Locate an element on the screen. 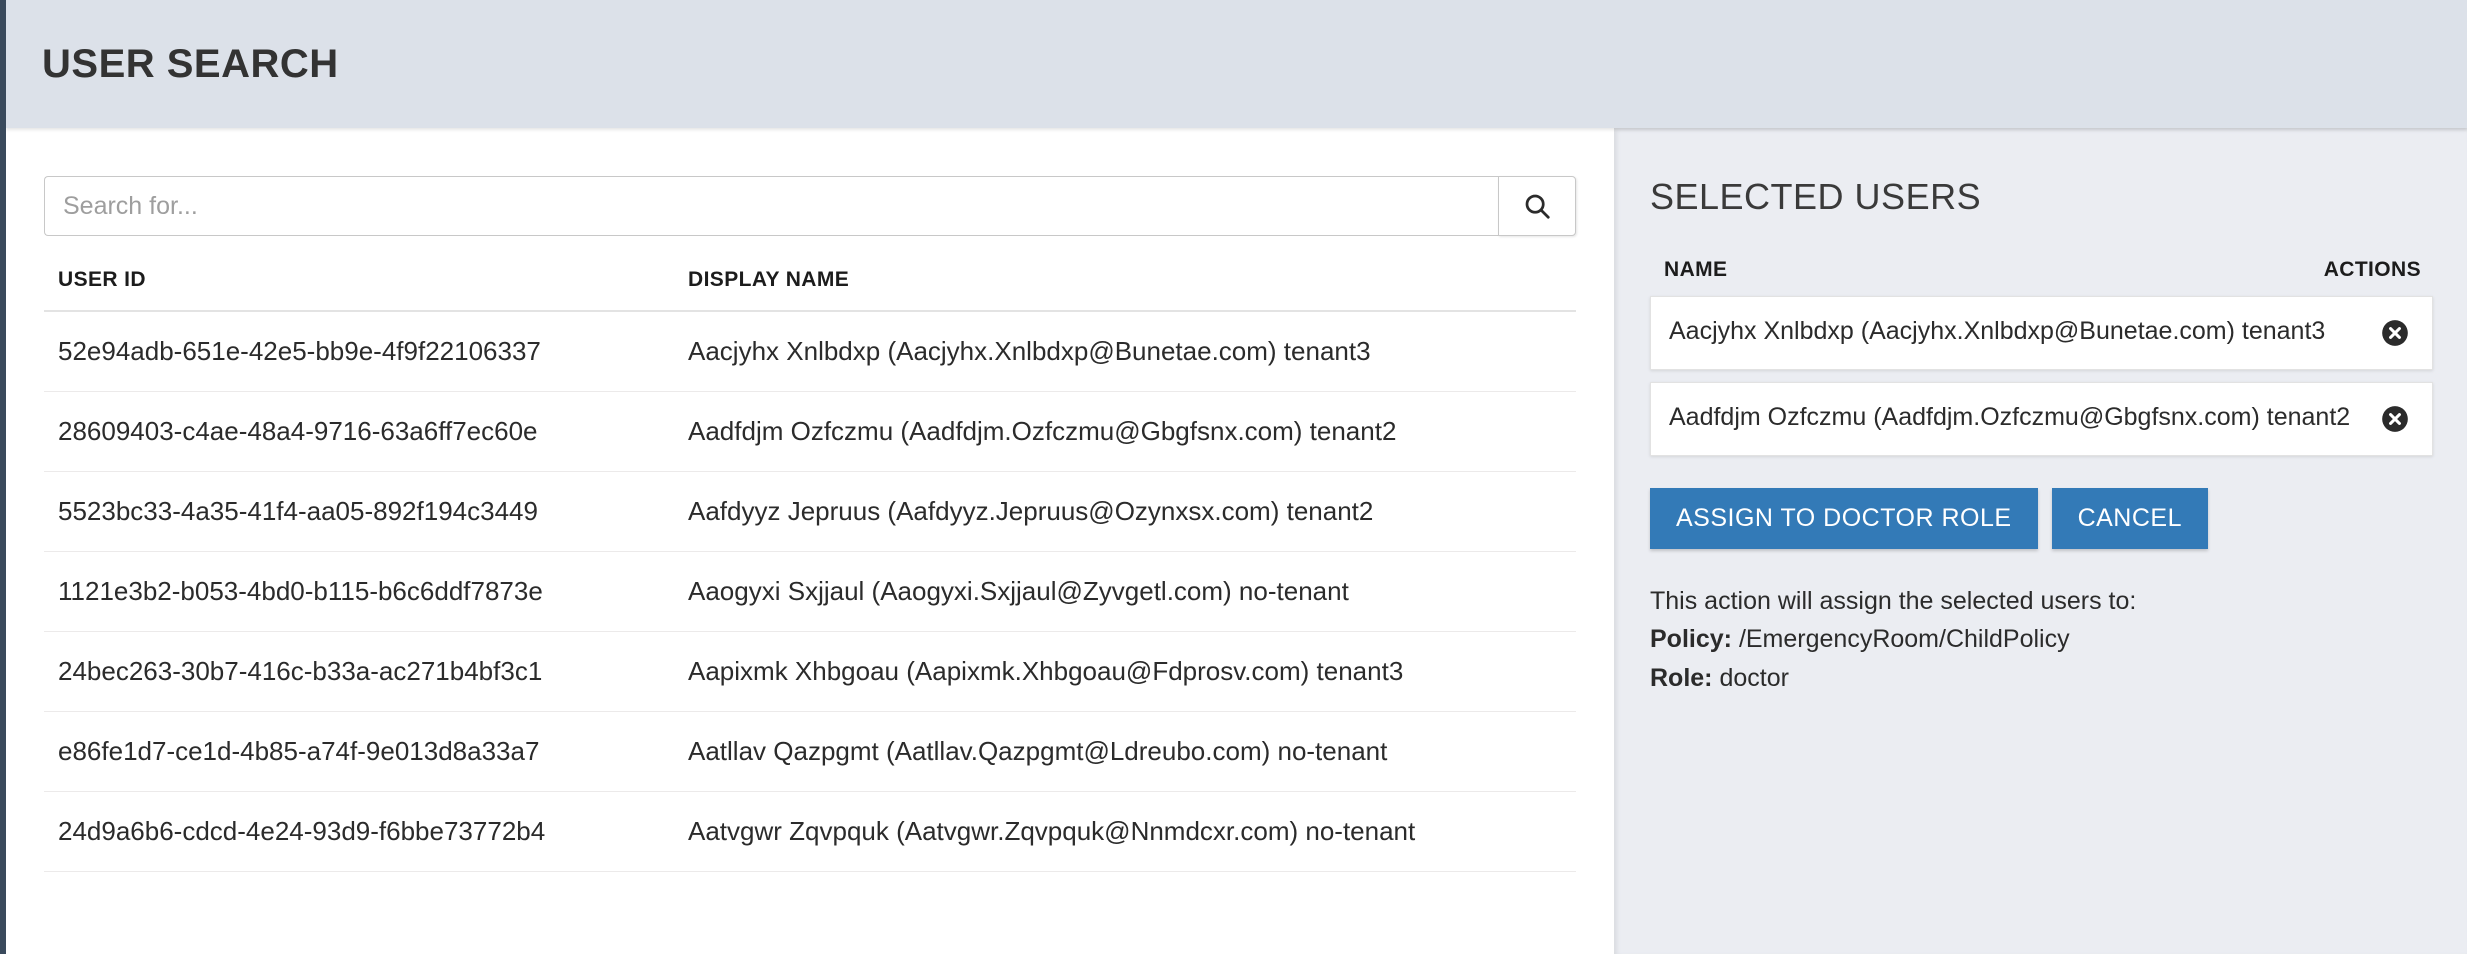  page-header: User Search is located at coordinates (1236, 64).